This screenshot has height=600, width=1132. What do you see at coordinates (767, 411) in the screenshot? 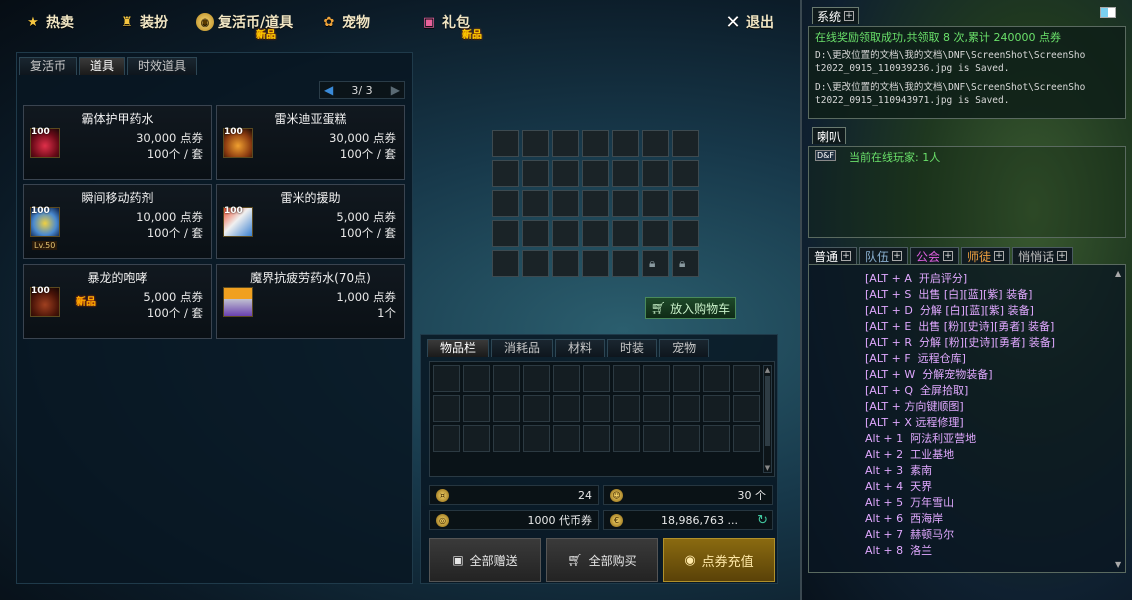
I see `scroll-thumb` at bounding box center [767, 411].